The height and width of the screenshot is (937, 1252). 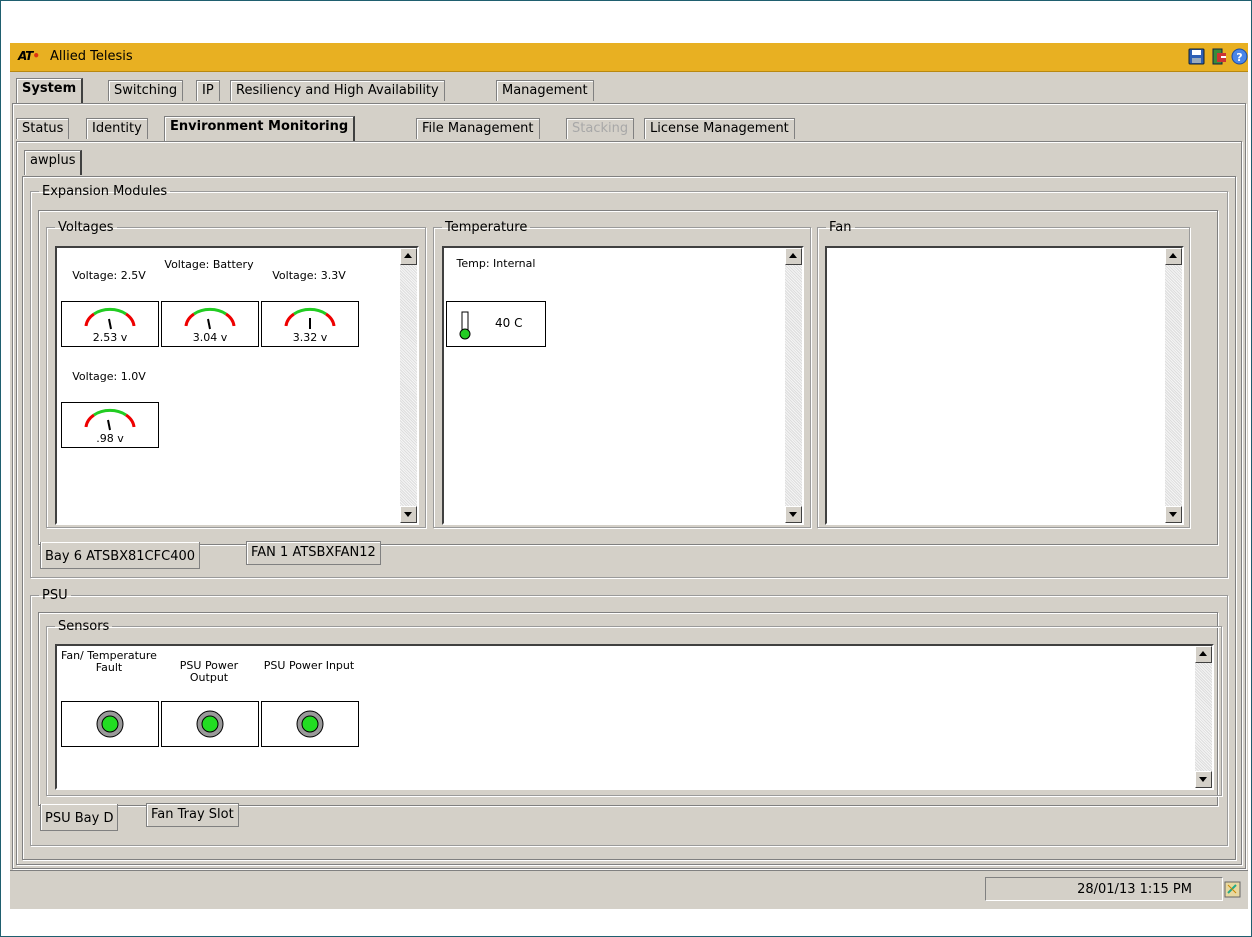 I want to click on voltage-gauge: 3.32 v, so click(x=310, y=324).